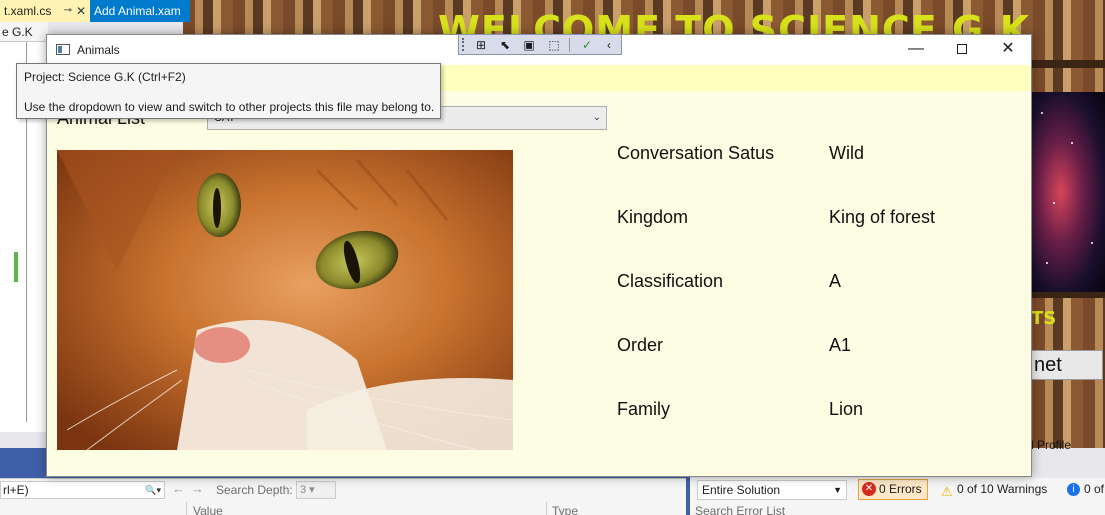 The height and width of the screenshot is (515, 1105). Describe the element at coordinates (846, 409) in the screenshot. I see `detail-value: Lion` at that location.